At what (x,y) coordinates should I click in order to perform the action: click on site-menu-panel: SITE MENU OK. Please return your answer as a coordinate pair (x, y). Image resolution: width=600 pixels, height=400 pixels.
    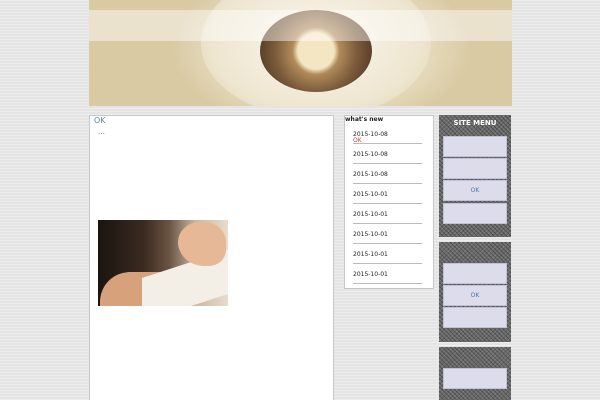
    Looking at the image, I should click on (475, 176).